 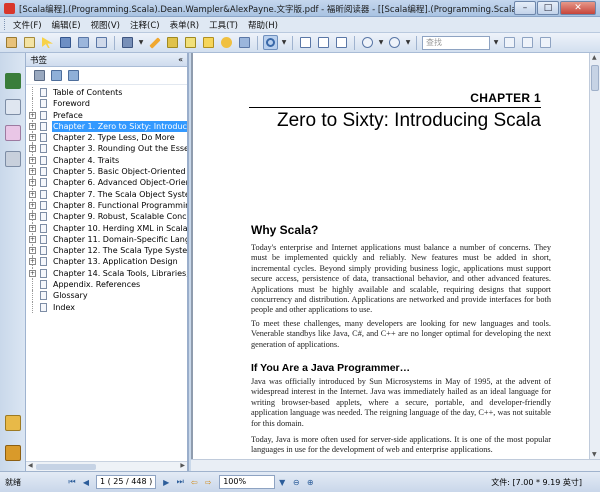 What do you see at coordinates (180, 482) in the screenshot?
I see `last-page-icon: ⏭` at bounding box center [180, 482].